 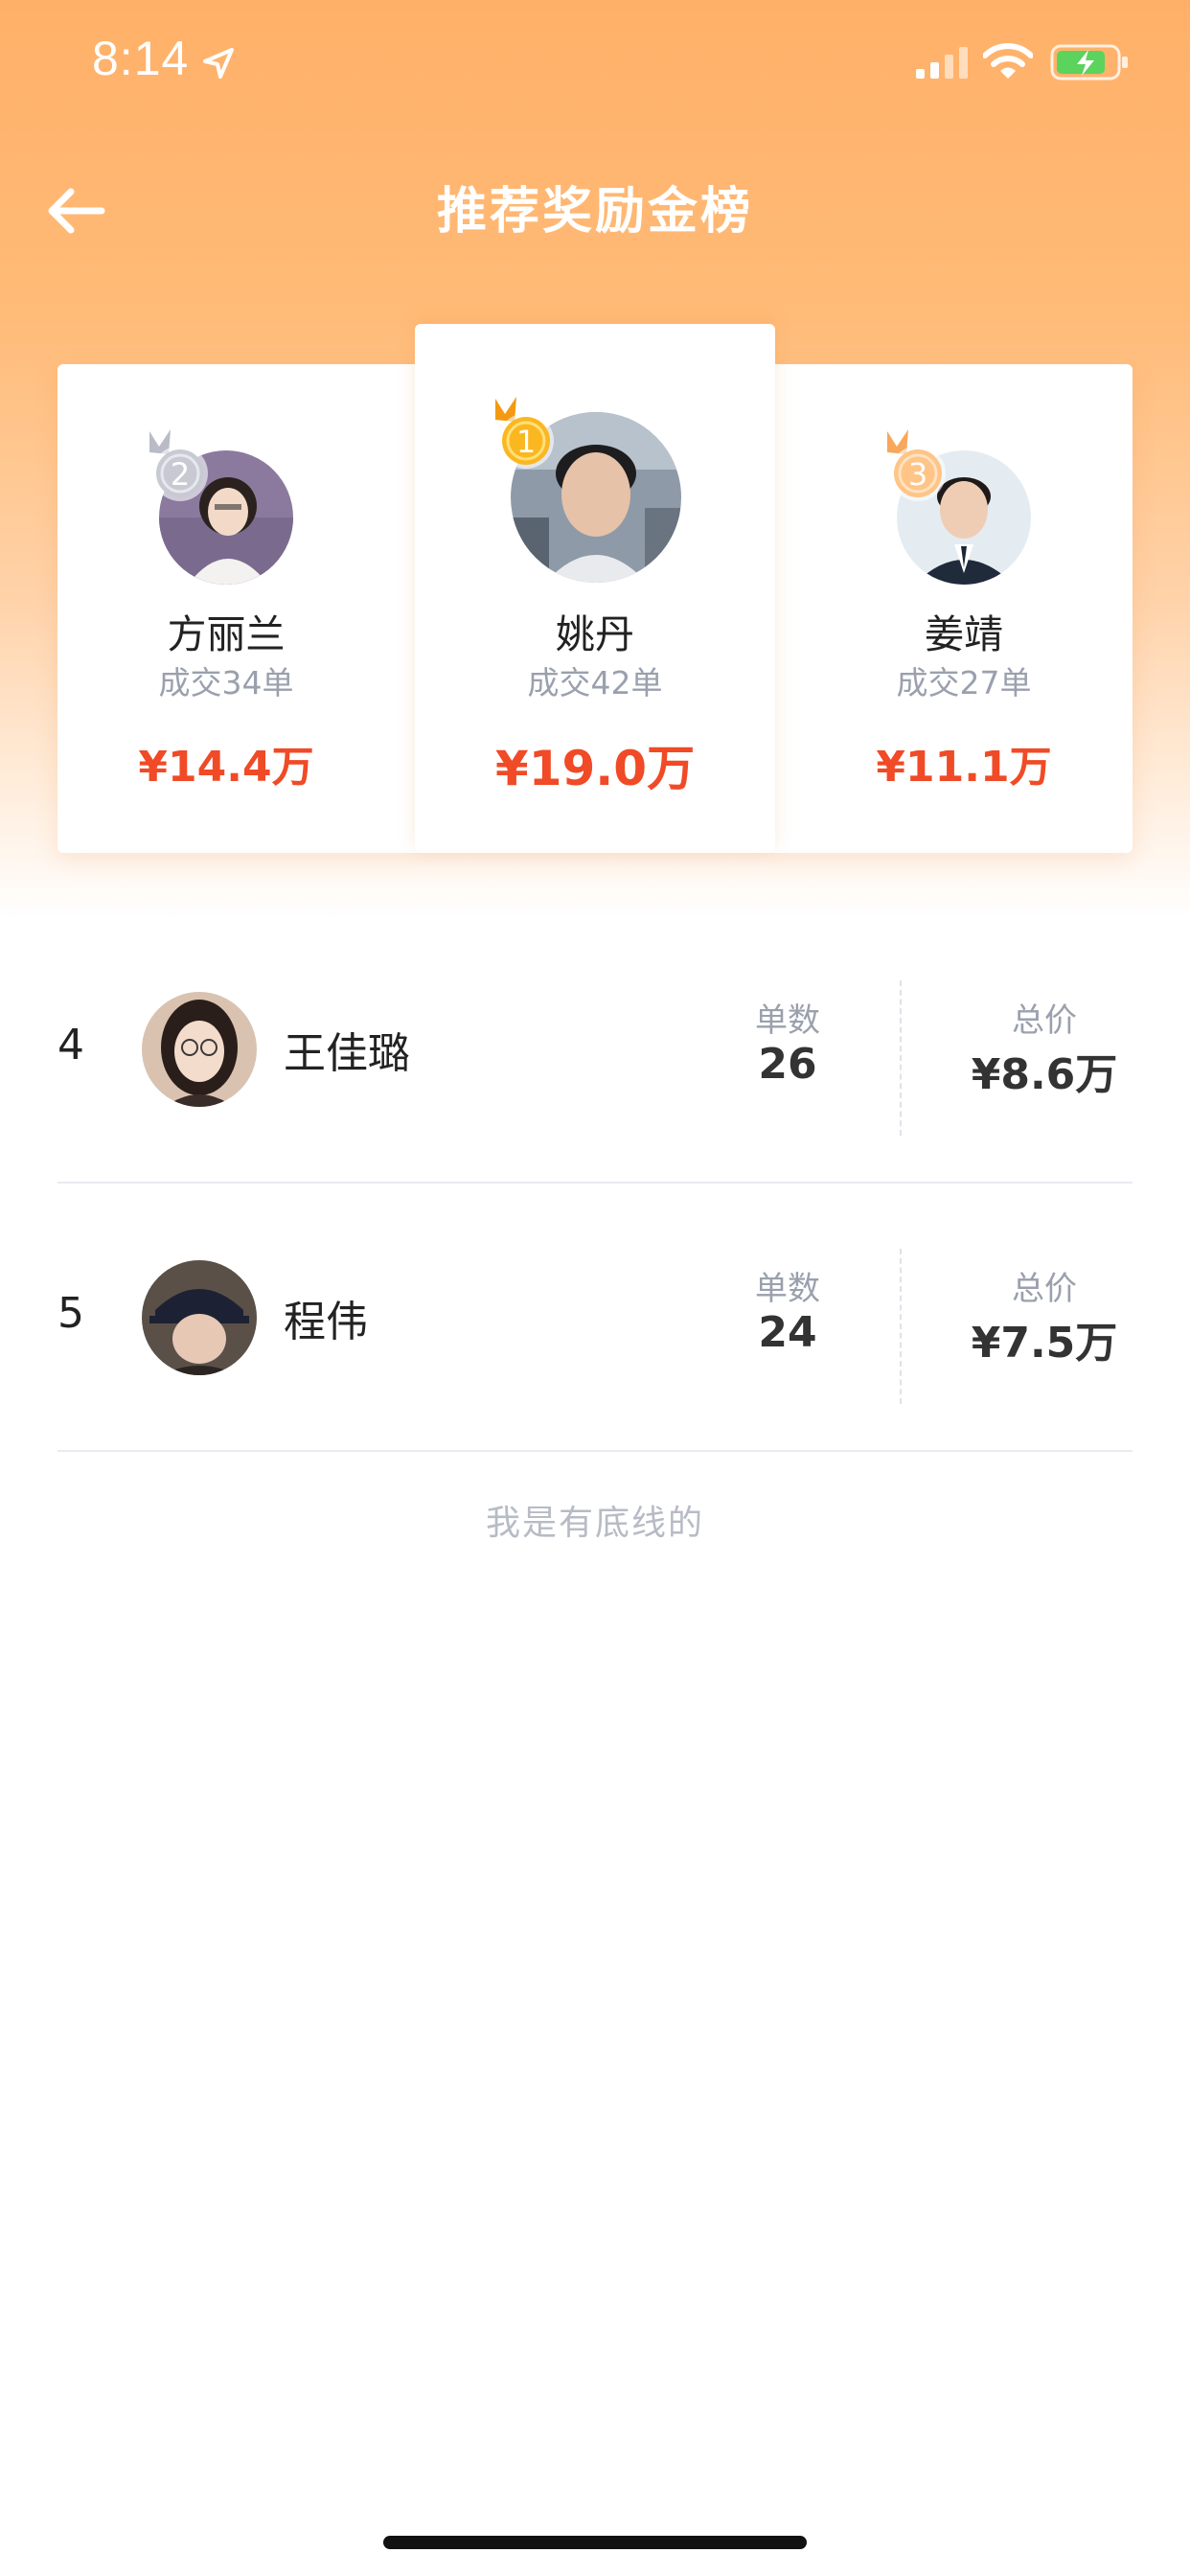 I want to click on medal-rank-number: 1, so click(x=526, y=442).